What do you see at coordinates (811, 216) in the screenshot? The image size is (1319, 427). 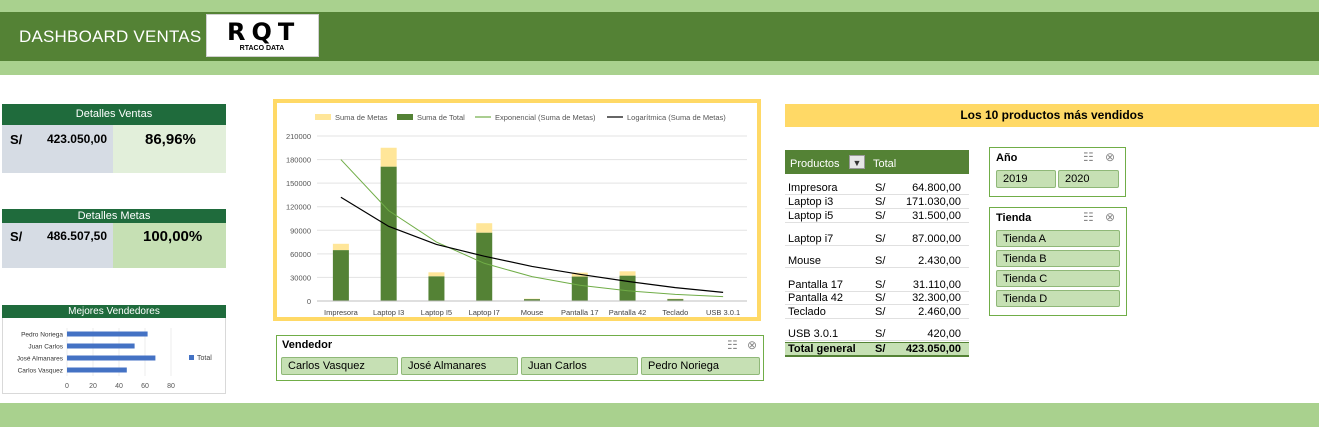 I see `product-name: Laptop i5` at bounding box center [811, 216].